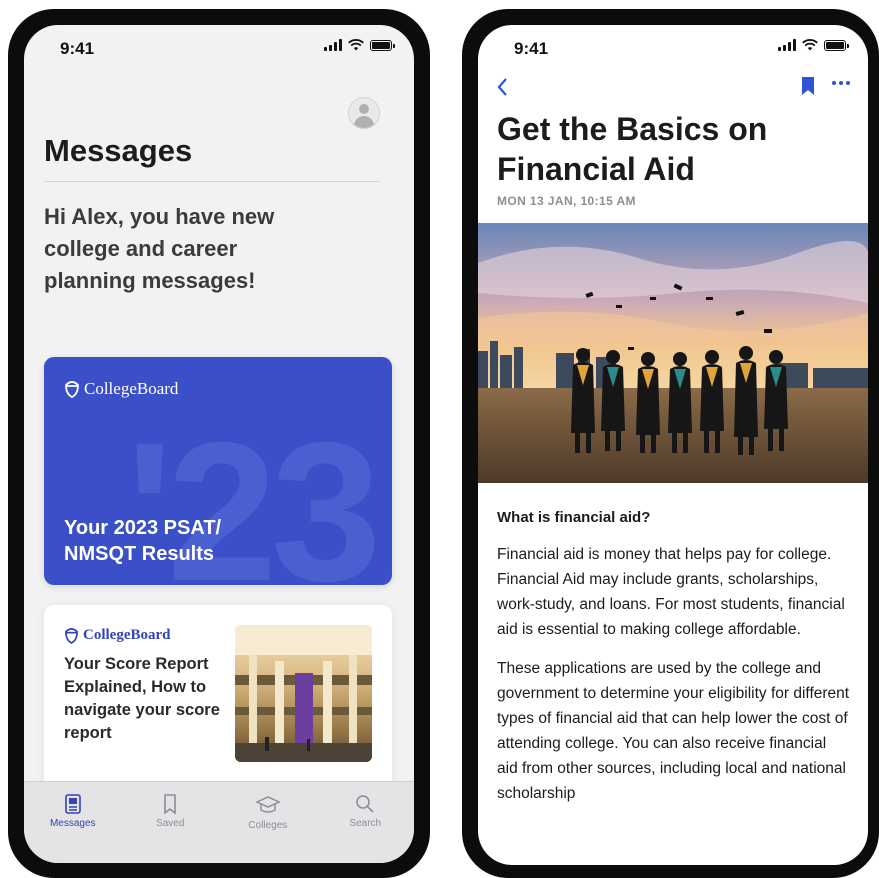 This screenshot has width=879, height=878. Describe the element at coordinates (72, 804) in the screenshot. I see `messages-icon` at that location.